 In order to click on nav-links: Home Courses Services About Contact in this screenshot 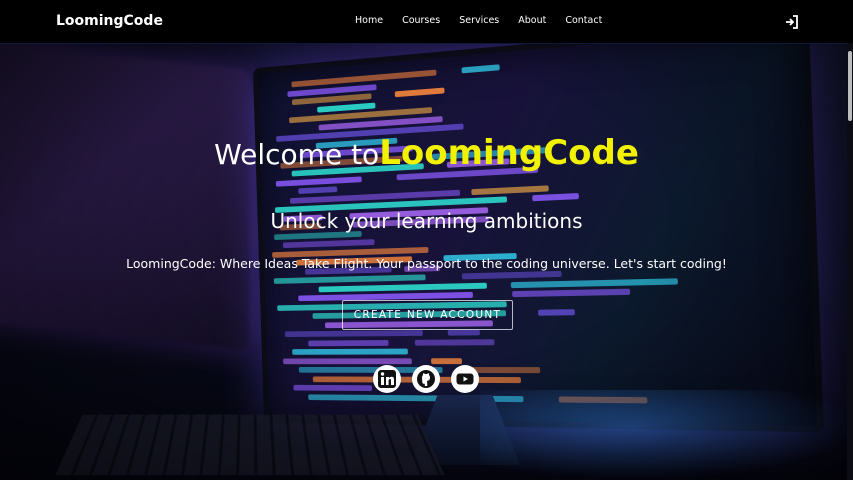, I will do `click(488, 20)`.